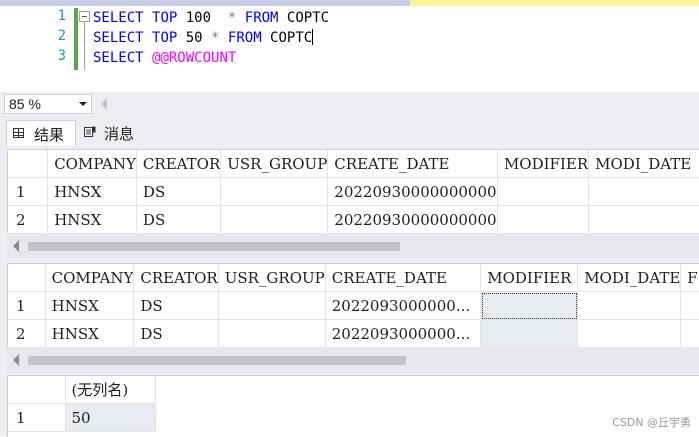 The image size is (699, 437). I want to click on table-cell: 50, so click(110, 417).